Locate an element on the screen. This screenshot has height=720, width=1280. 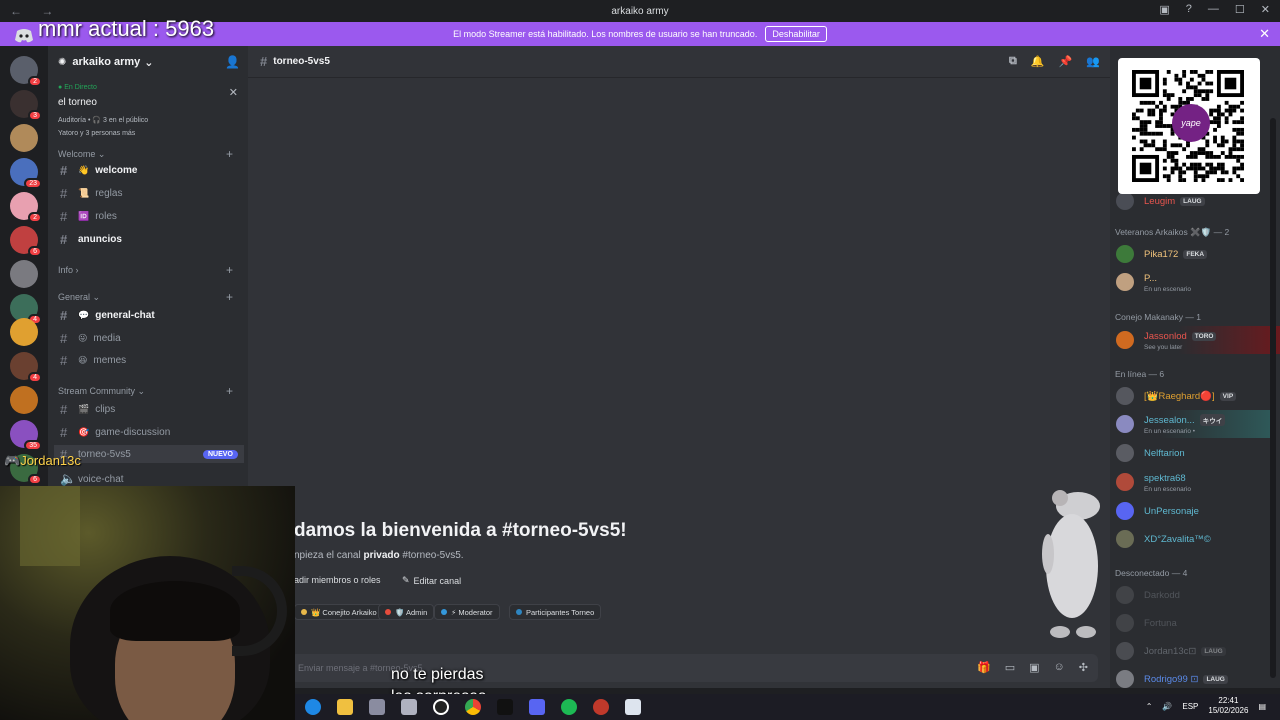
add-member-icon: 👤 is located at coordinates (232, 62).